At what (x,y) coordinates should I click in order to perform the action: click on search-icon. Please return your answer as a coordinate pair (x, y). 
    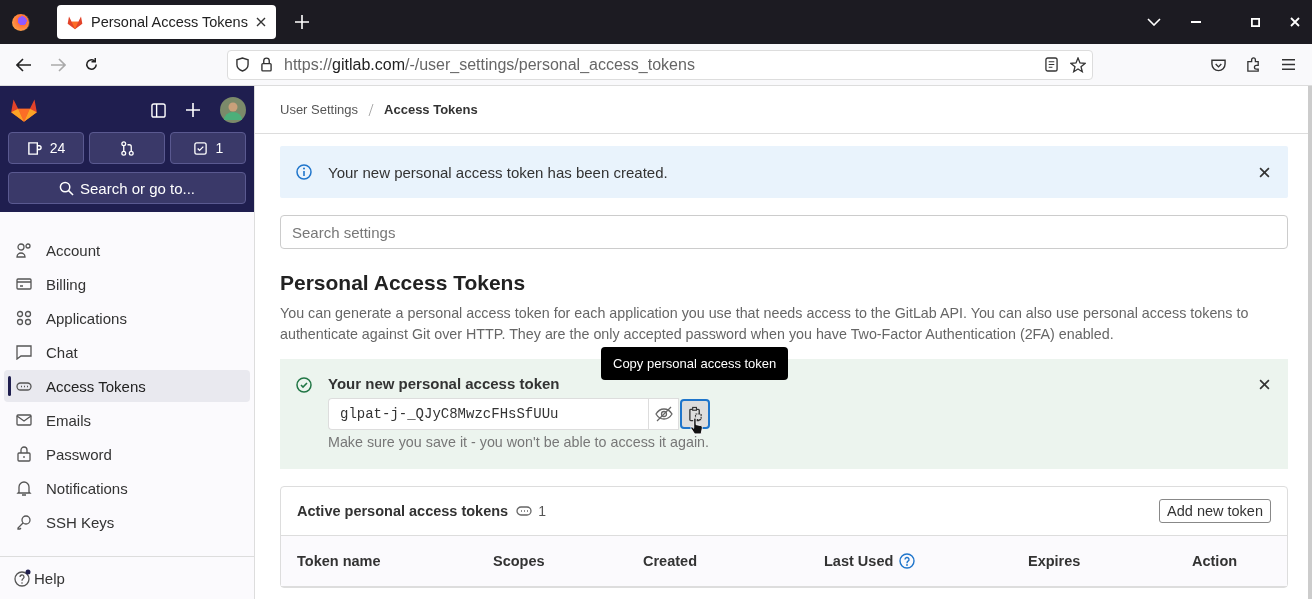
    Looking at the image, I should click on (66, 188).